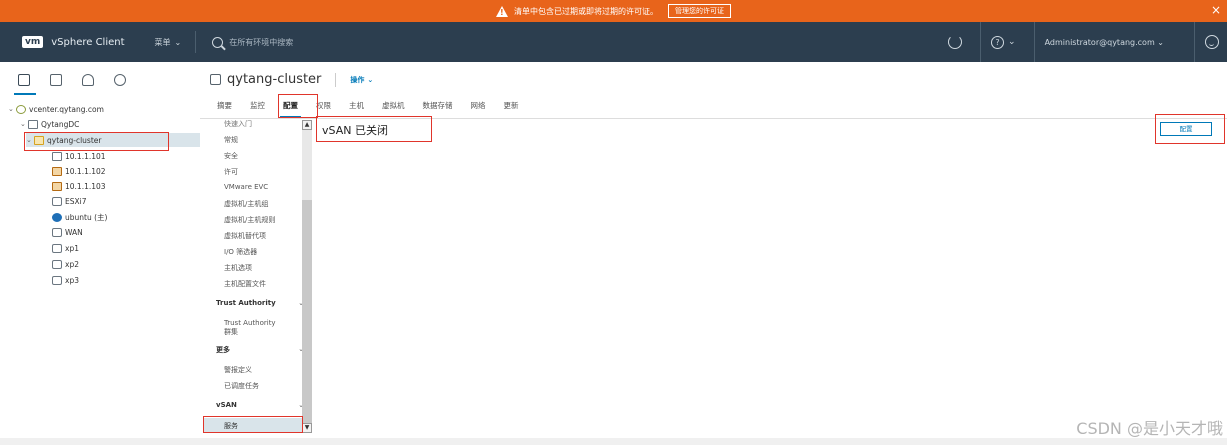 This screenshot has width=1227, height=445. Describe the element at coordinates (65, 280) in the screenshot. I see `tree-node-vm: xp3` at that location.